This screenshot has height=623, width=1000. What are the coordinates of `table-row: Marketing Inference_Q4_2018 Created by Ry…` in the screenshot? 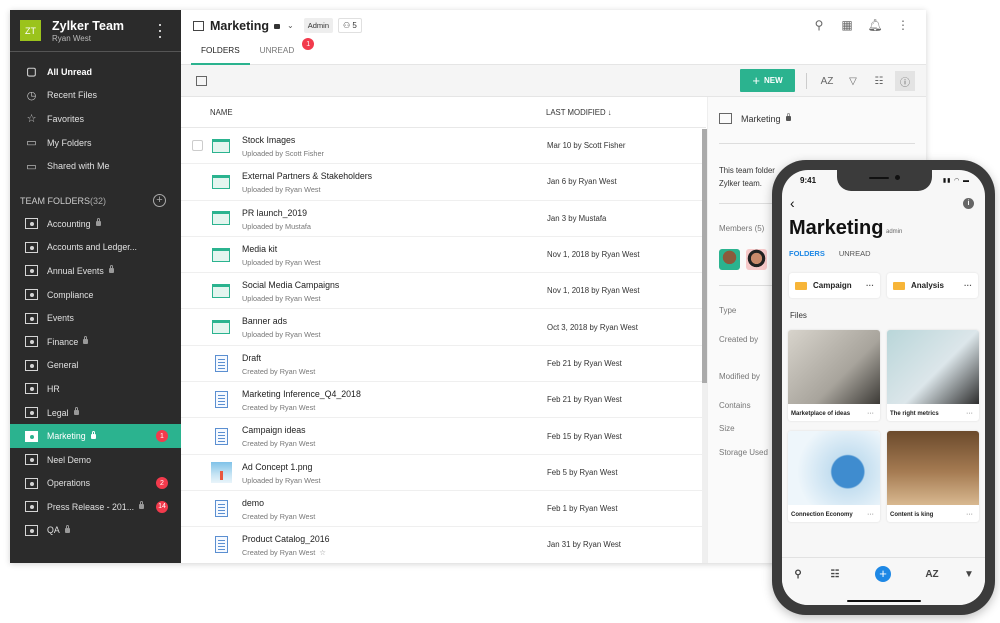 It's located at (443, 400).